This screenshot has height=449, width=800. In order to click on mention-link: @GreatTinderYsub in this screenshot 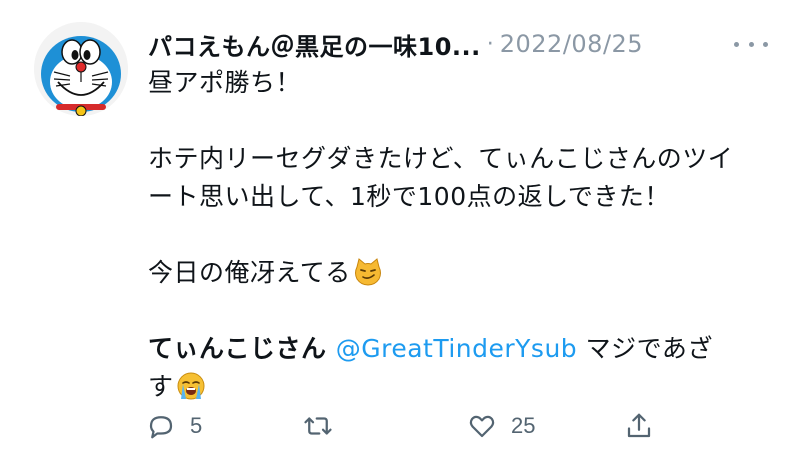, I will do `click(456, 348)`.